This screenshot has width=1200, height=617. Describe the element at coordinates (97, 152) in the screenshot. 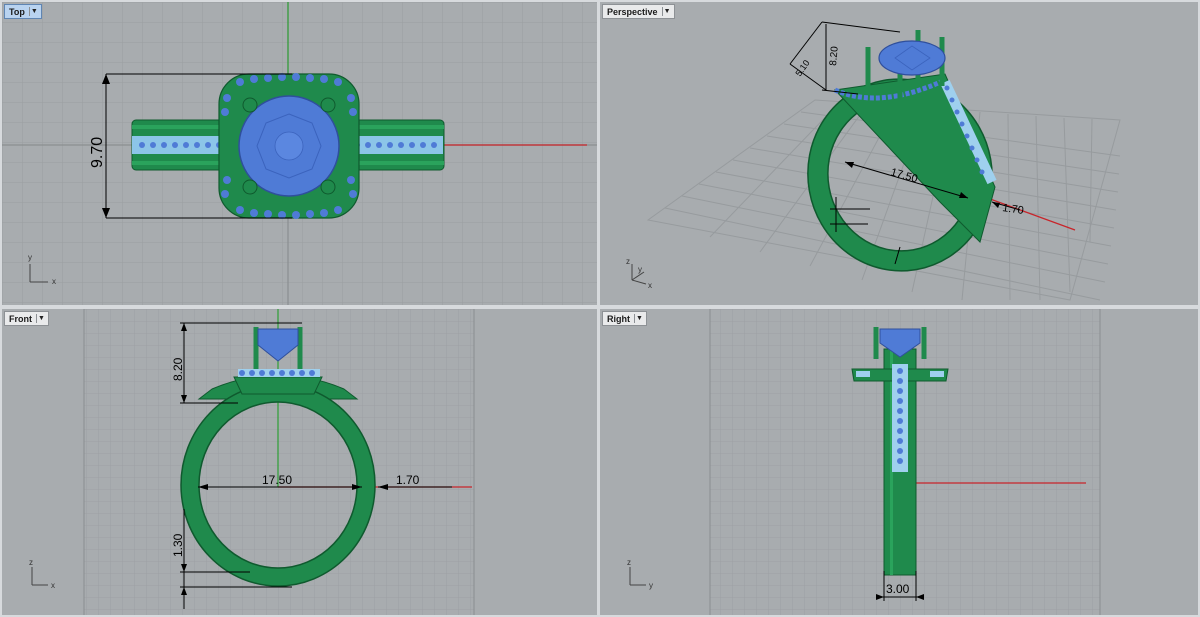

I see `dimension-label: 9.70` at that location.